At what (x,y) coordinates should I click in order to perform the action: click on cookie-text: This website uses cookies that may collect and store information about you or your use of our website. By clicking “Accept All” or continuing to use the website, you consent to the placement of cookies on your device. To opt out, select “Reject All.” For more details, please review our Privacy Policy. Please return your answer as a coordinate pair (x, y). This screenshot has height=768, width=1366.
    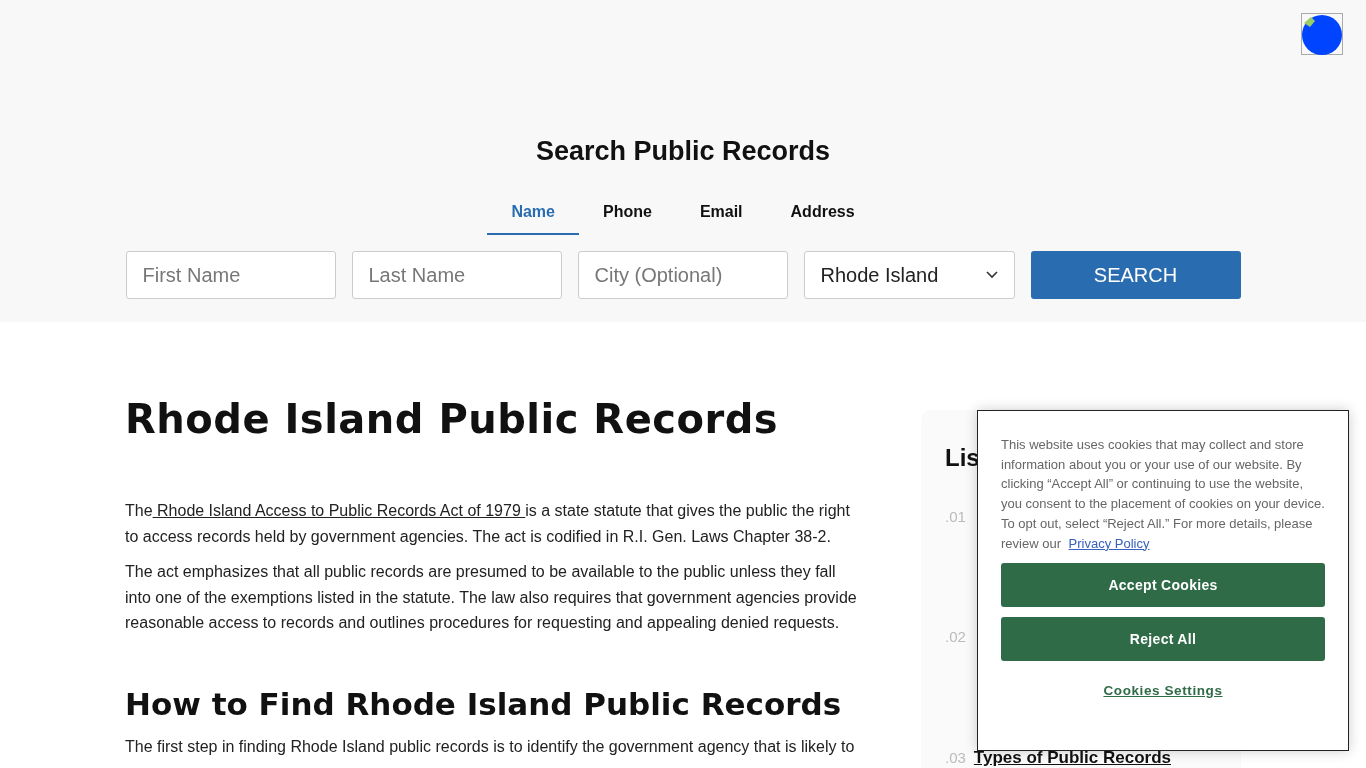
    Looking at the image, I should click on (1163, 494).